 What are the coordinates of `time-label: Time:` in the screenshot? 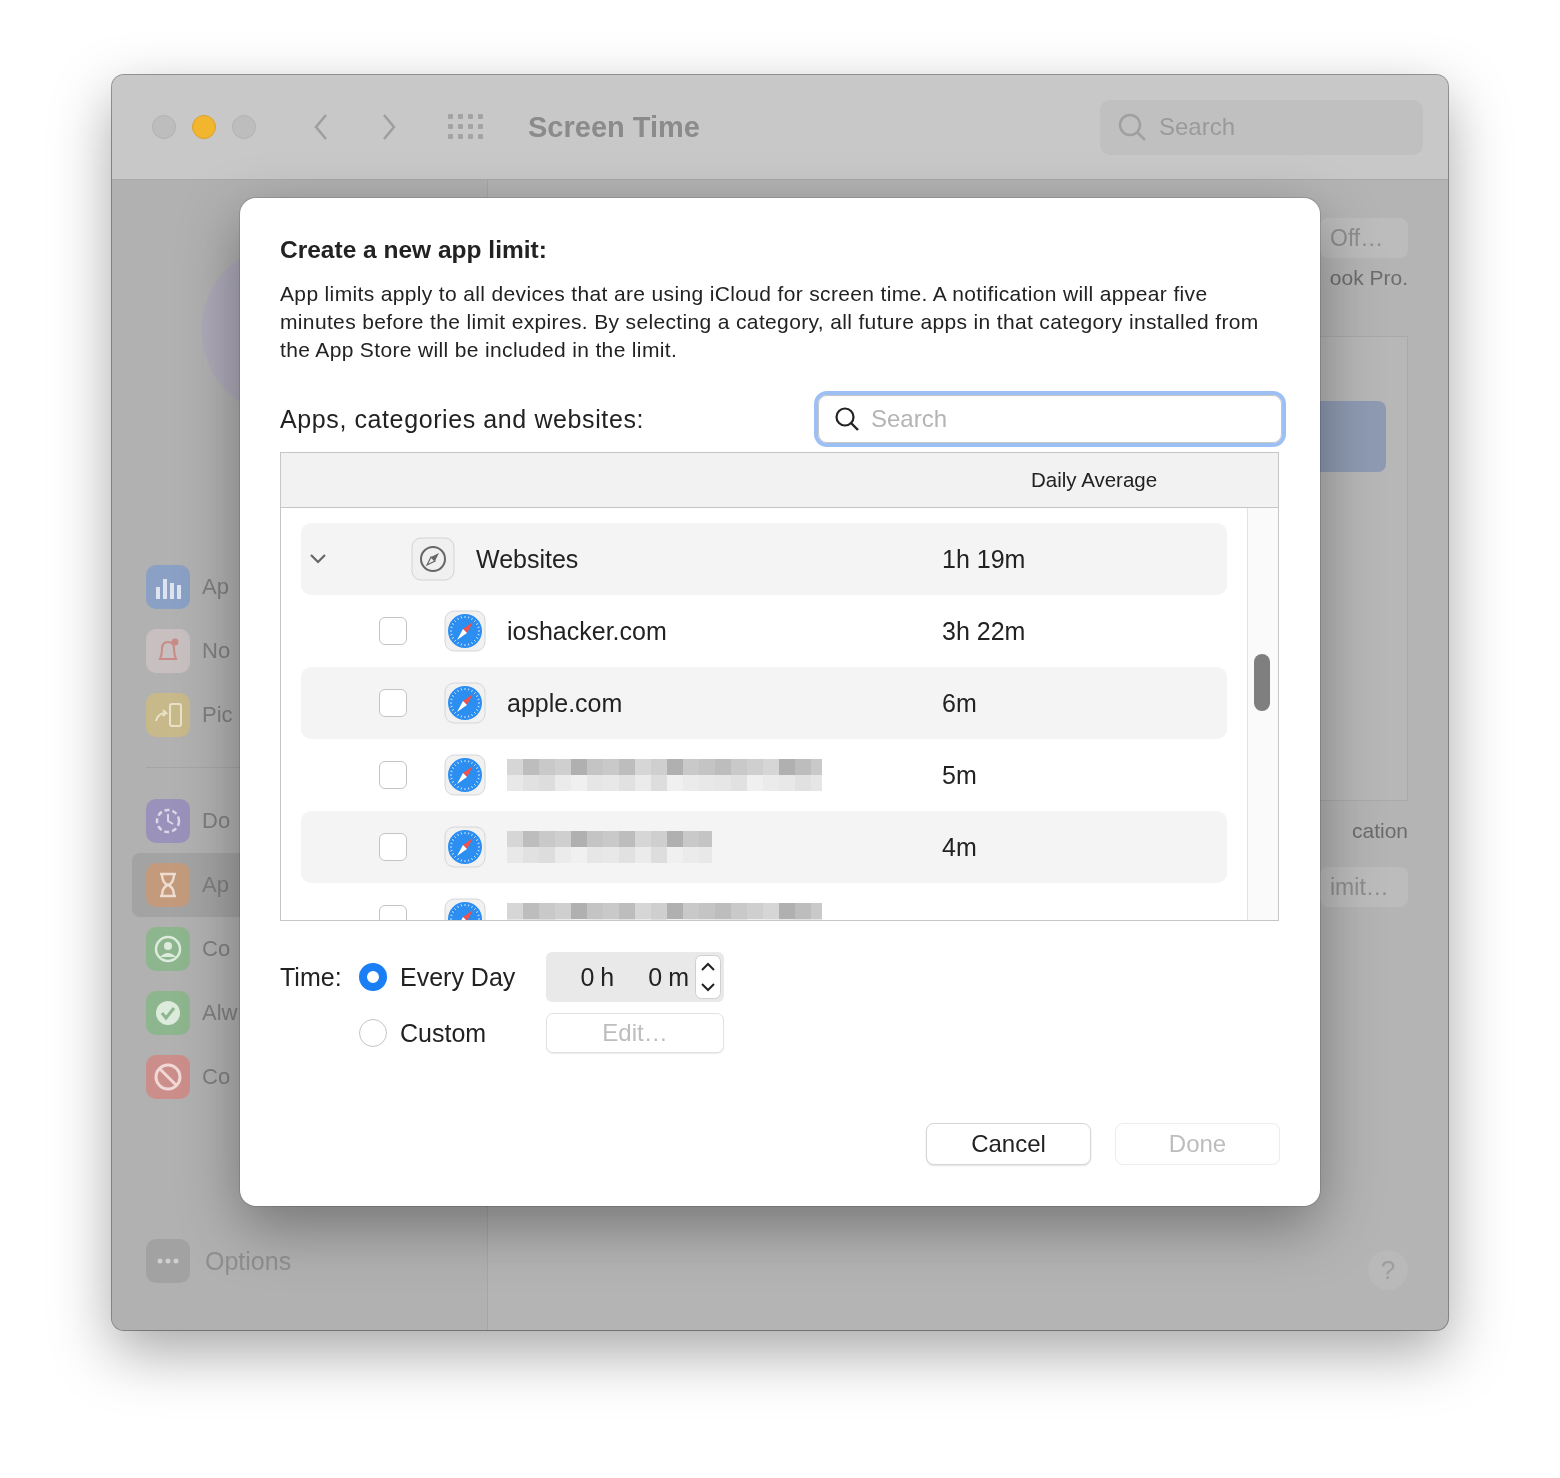 It's located at (311, 977).